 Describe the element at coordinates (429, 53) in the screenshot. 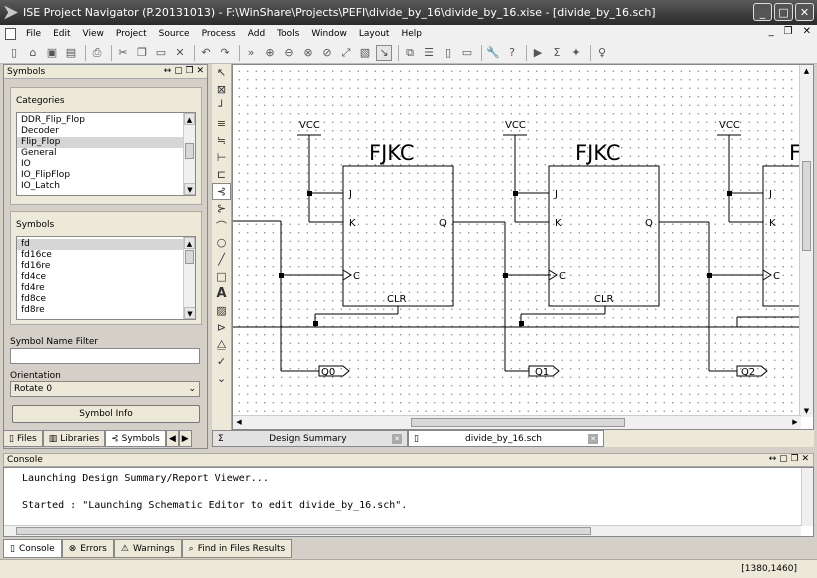

I see `tile-horizontal-icon: ☰` at that location.